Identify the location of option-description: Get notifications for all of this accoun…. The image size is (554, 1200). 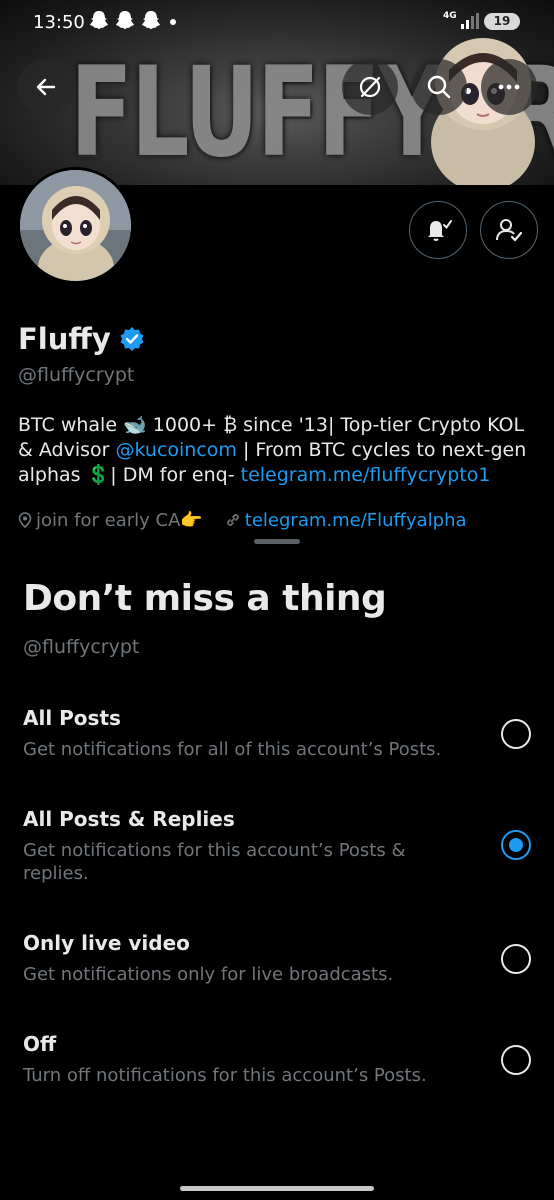
(232, 749).